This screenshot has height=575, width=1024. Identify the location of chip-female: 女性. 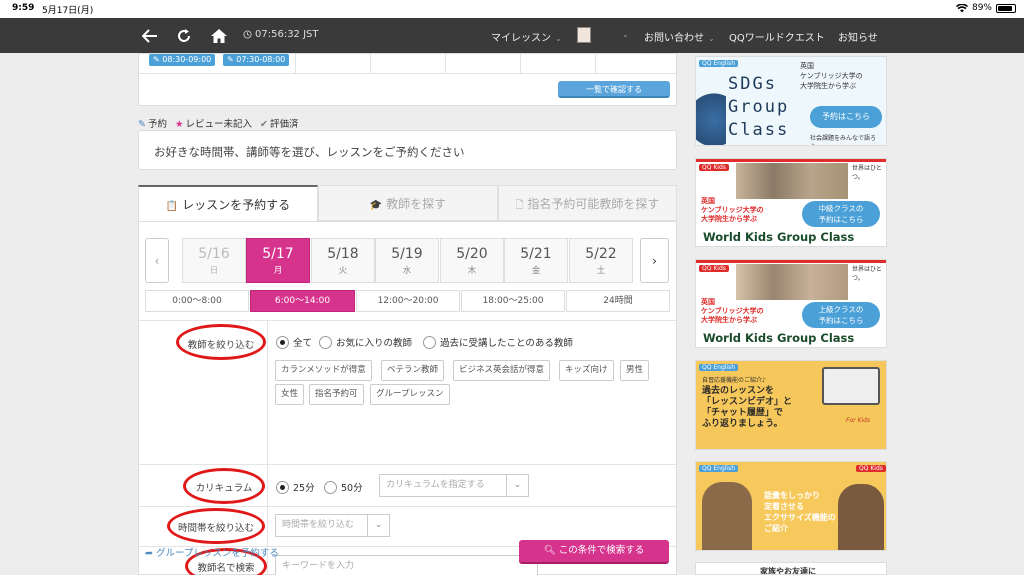
(290, 394).